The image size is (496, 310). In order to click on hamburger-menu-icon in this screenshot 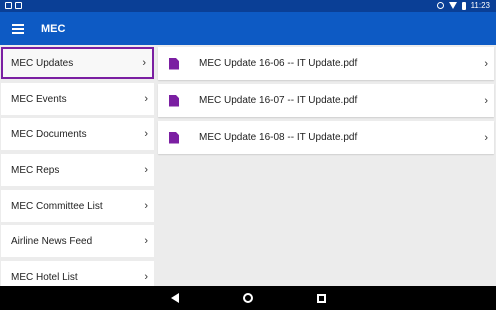, I will do `click(18, 29)`.